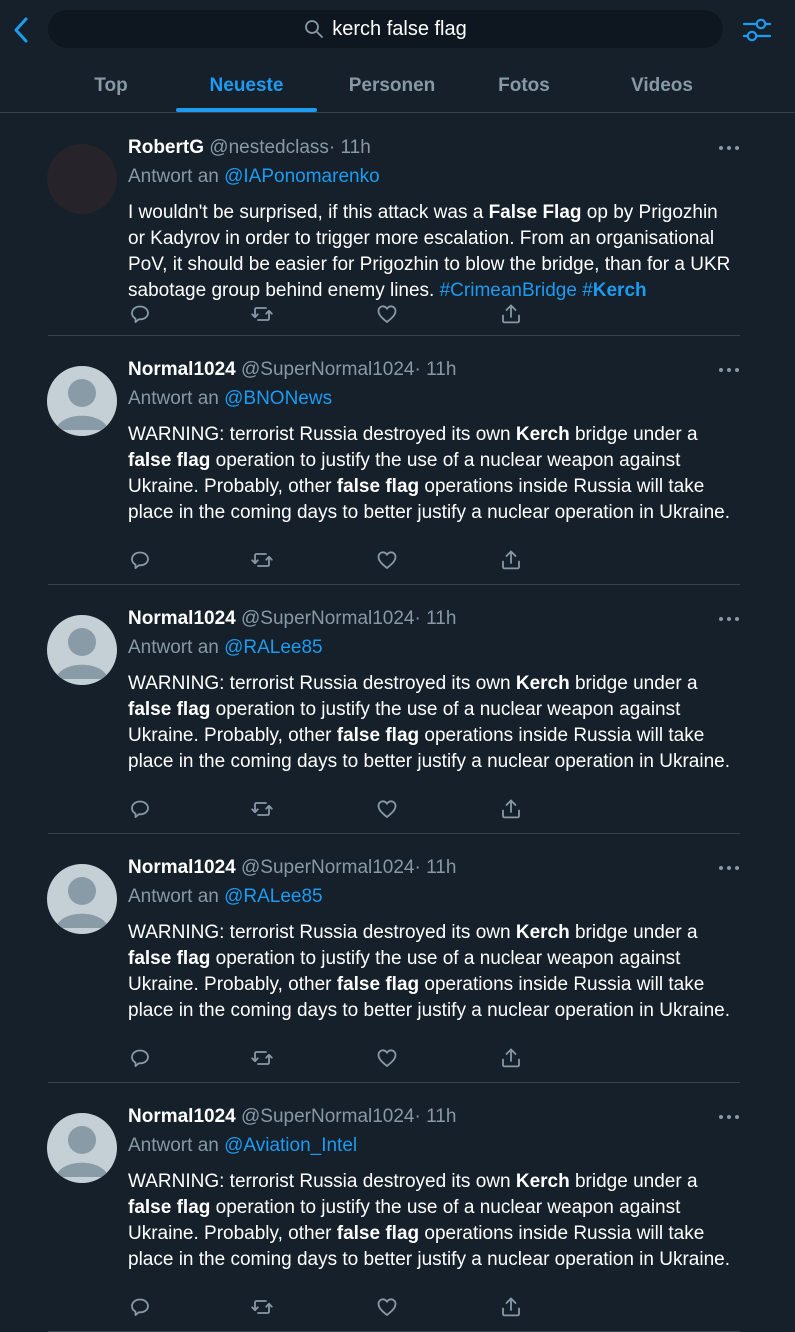 The height and width of the screenshot is (1332, 795). Describe the element at coordinates (524, 86) in the screenshot. I see `tab-photos: Fotos` at that location.